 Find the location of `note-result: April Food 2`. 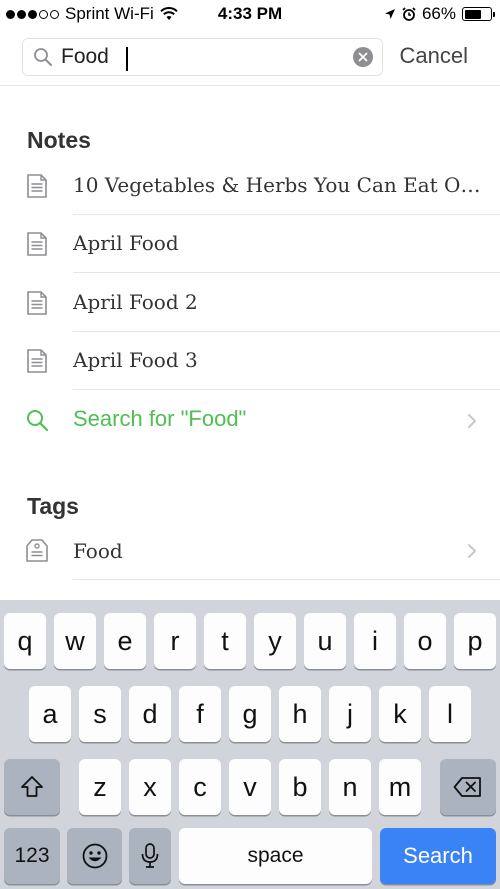

note-result: April Food 2 is located at coordinates (250, 303).